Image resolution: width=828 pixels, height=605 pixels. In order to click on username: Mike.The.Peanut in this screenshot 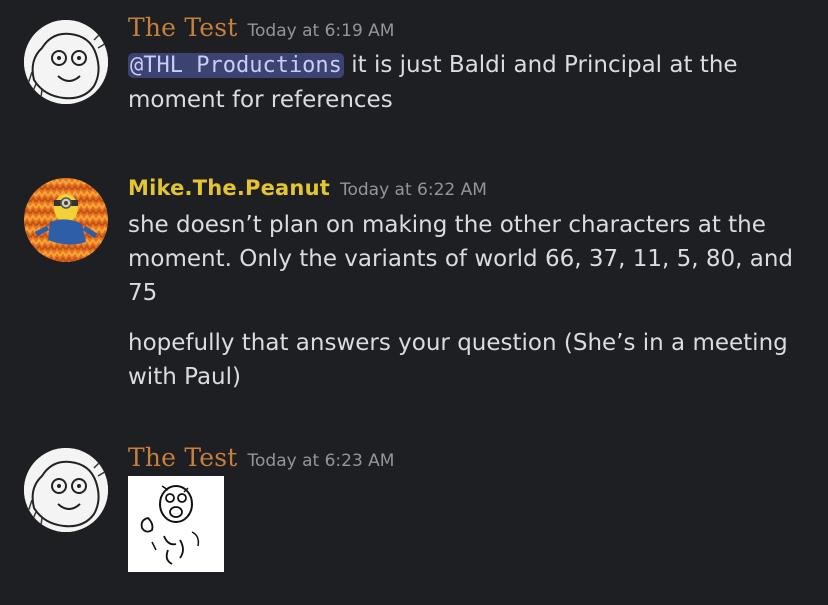, I will do `click(229, 188)`.